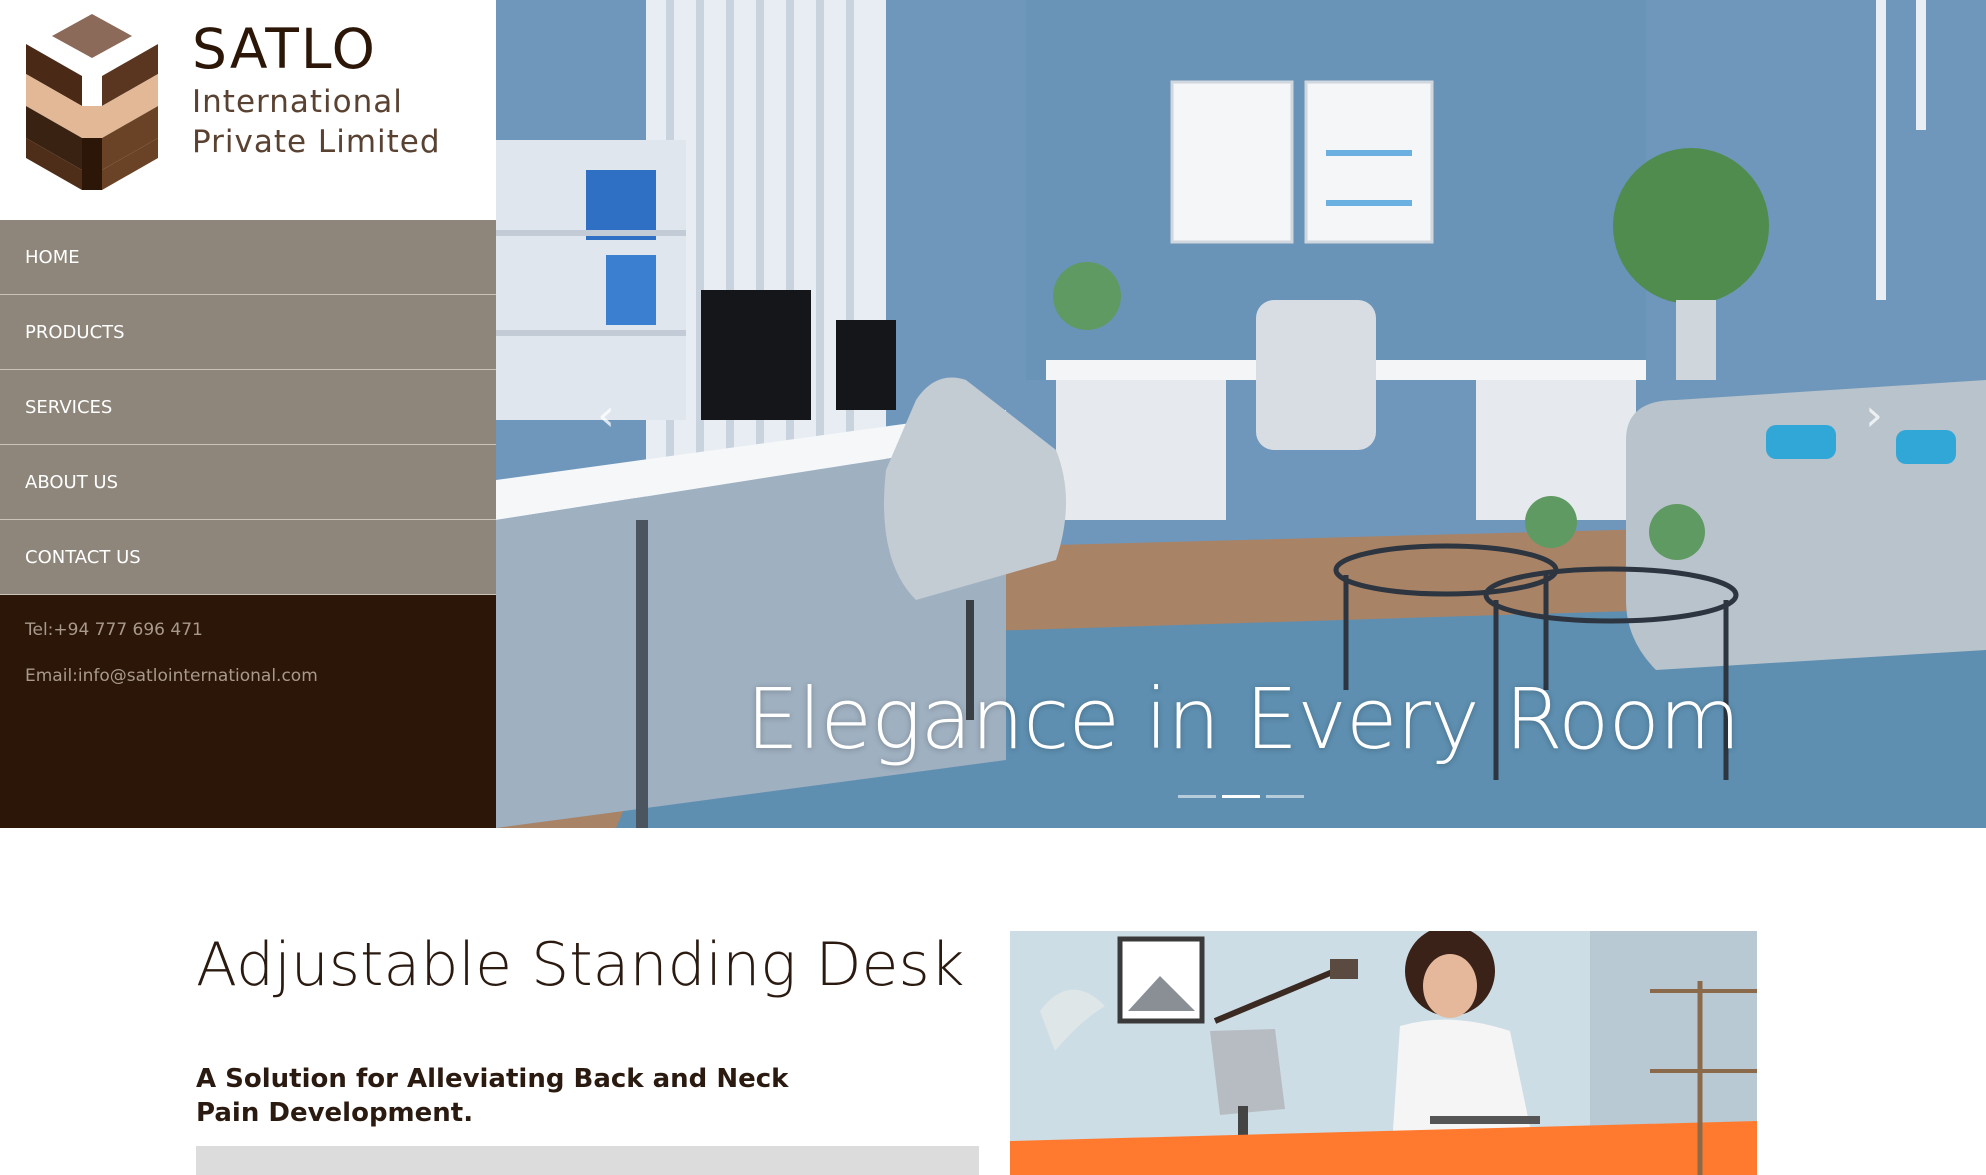 This screenshot has width=1986, height=1175. Describe the element at coordinates (587, 1160) in the screenshot. I see `feature-content-box` at that location.